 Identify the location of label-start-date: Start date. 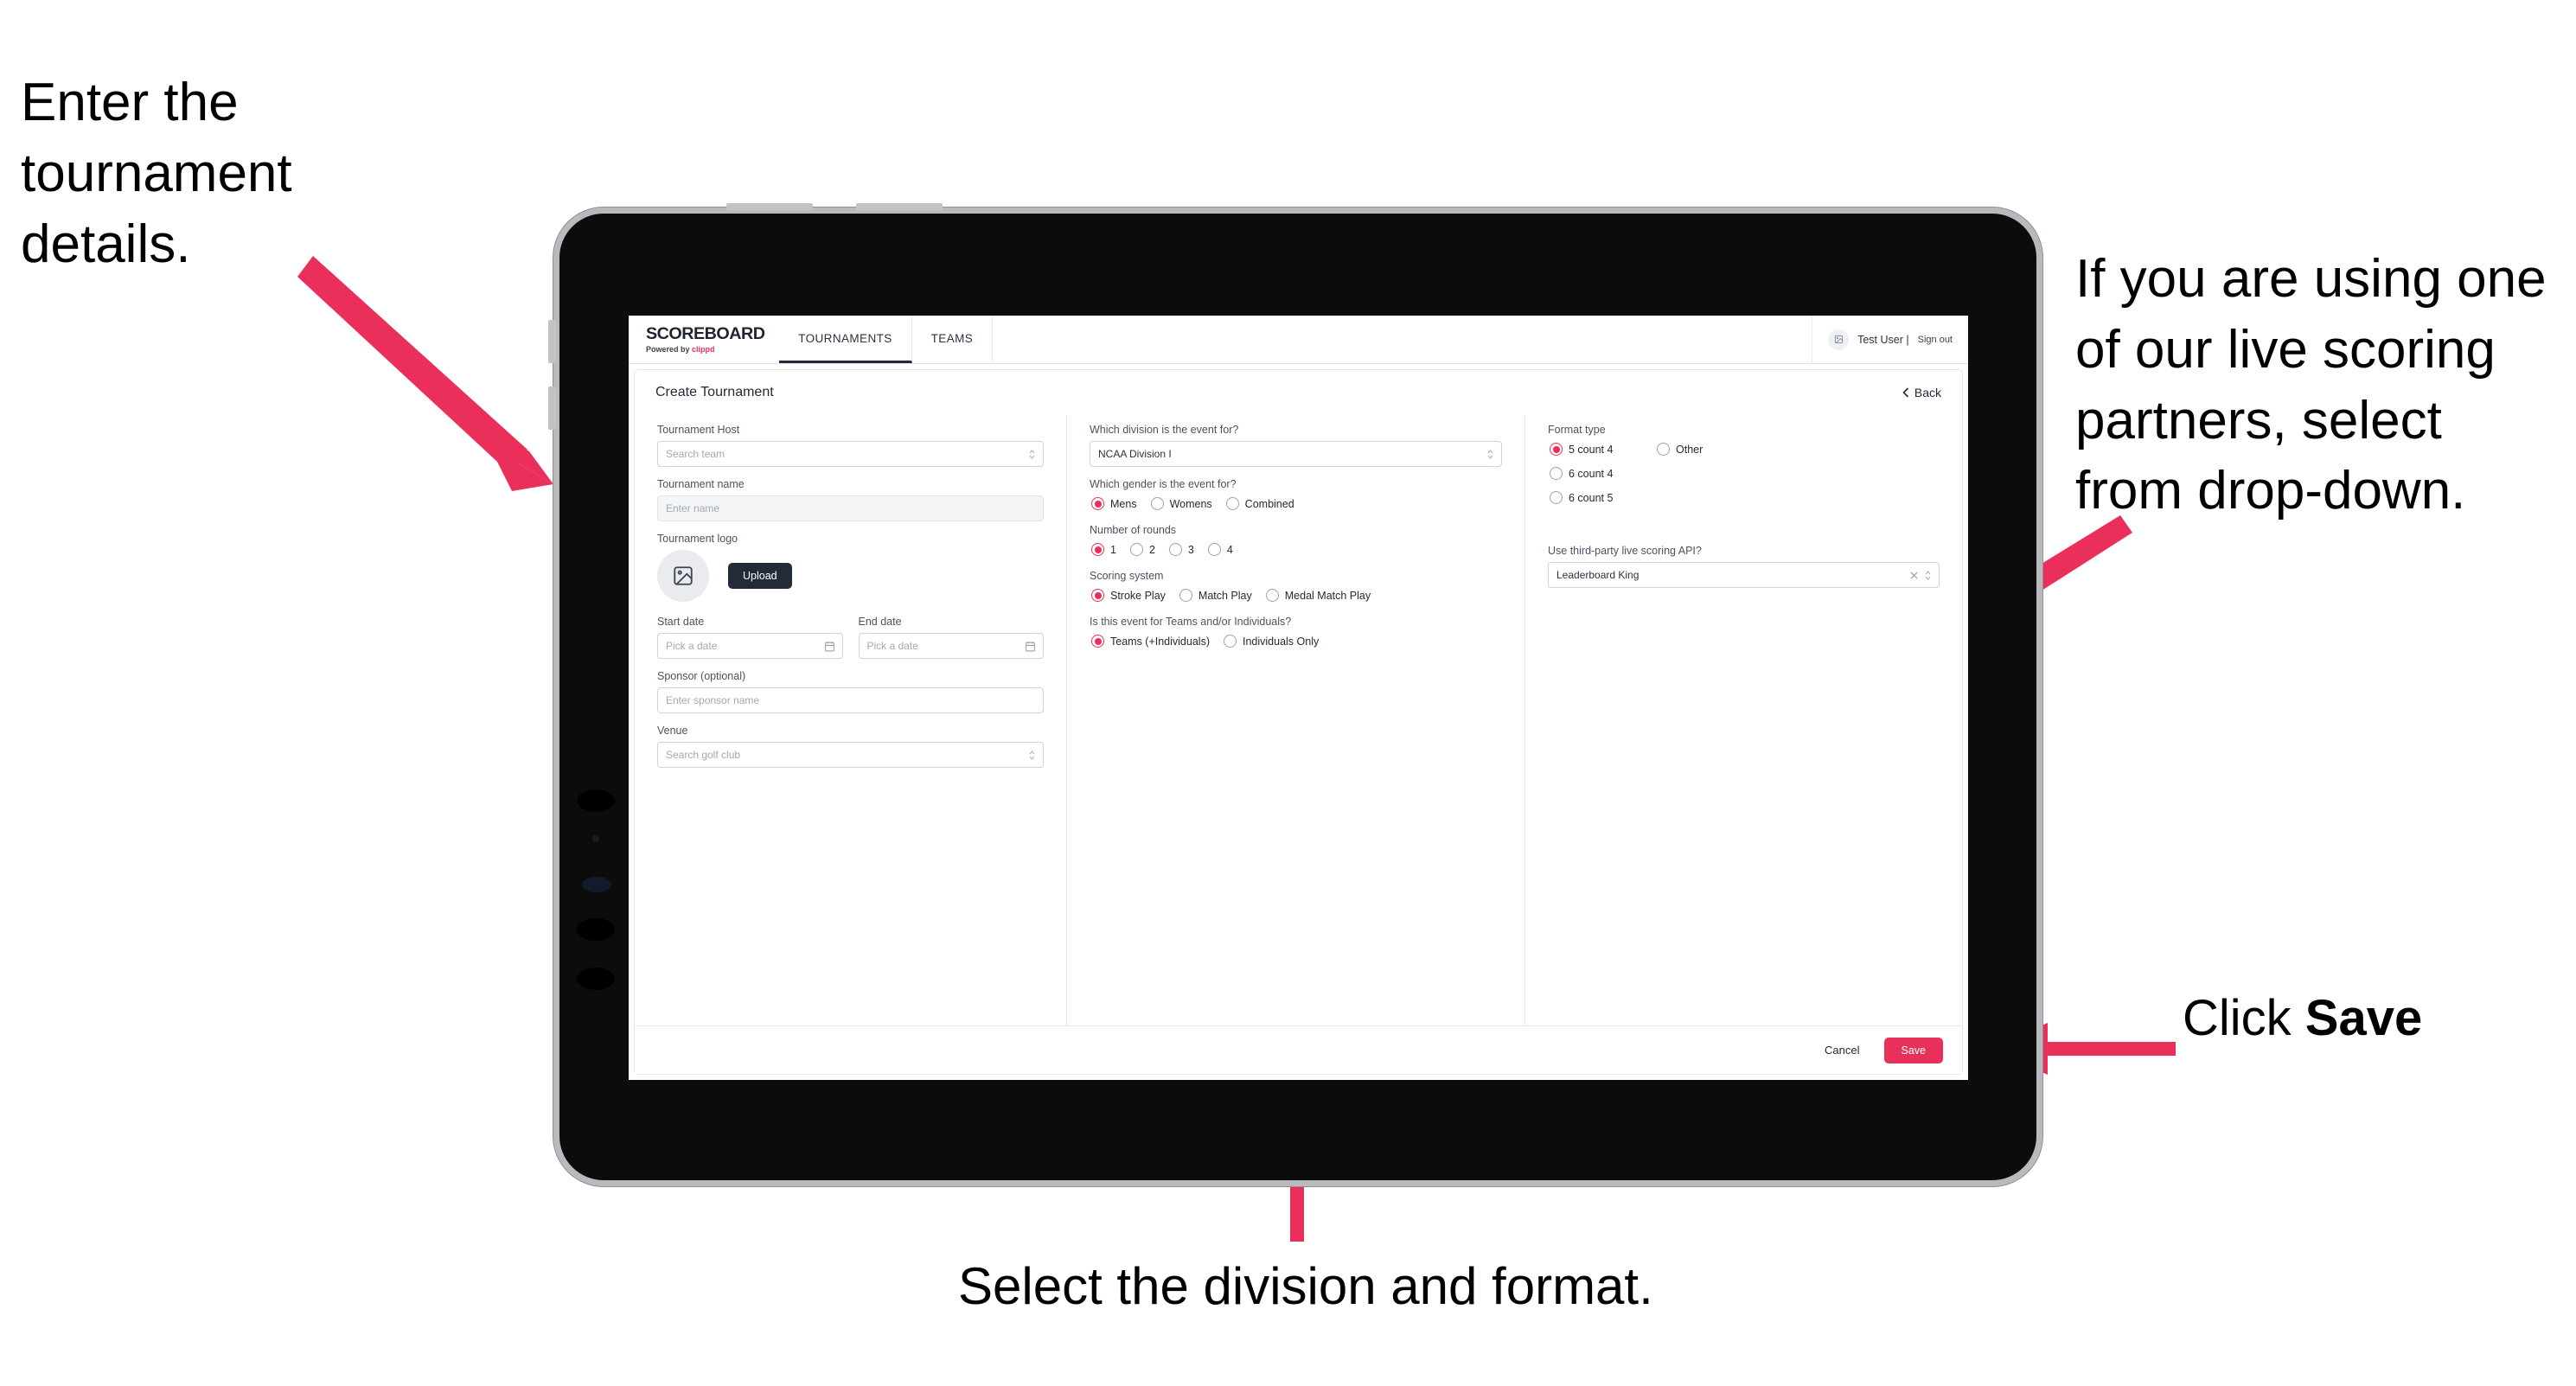
(681, 622).